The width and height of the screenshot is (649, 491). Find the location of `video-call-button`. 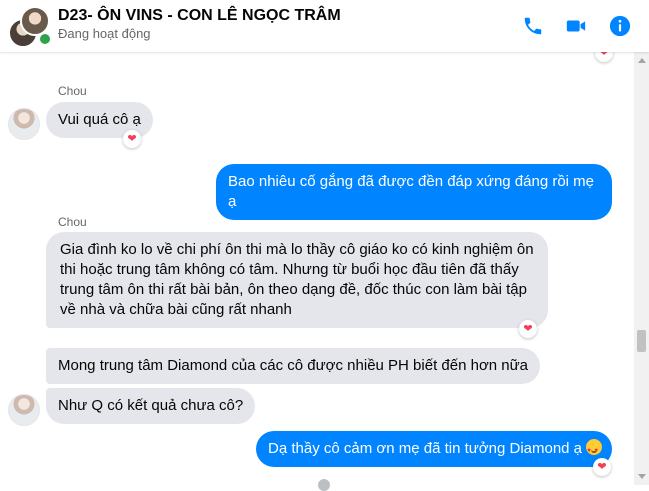

video-call-button is located at coordinates (576, 26).